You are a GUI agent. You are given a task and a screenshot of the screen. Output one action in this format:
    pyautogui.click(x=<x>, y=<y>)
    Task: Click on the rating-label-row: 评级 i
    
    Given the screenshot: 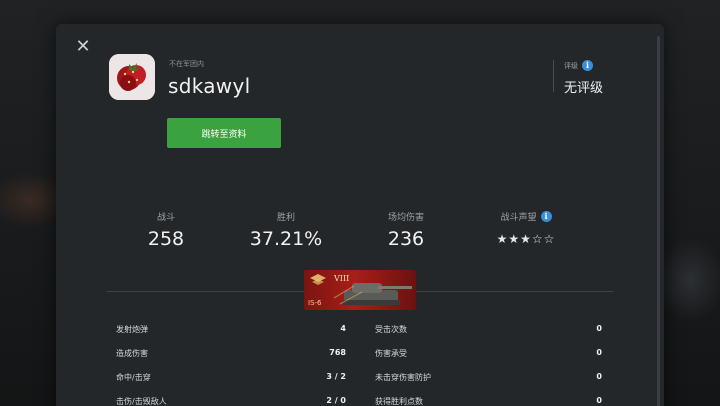 What is the action you would take?
    pyautogui.click(x=583, y=65)
    